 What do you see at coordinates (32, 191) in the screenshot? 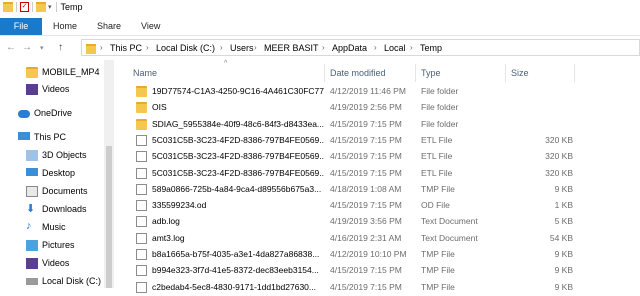
I see `documents-icon` at bounding box center [32, 191].